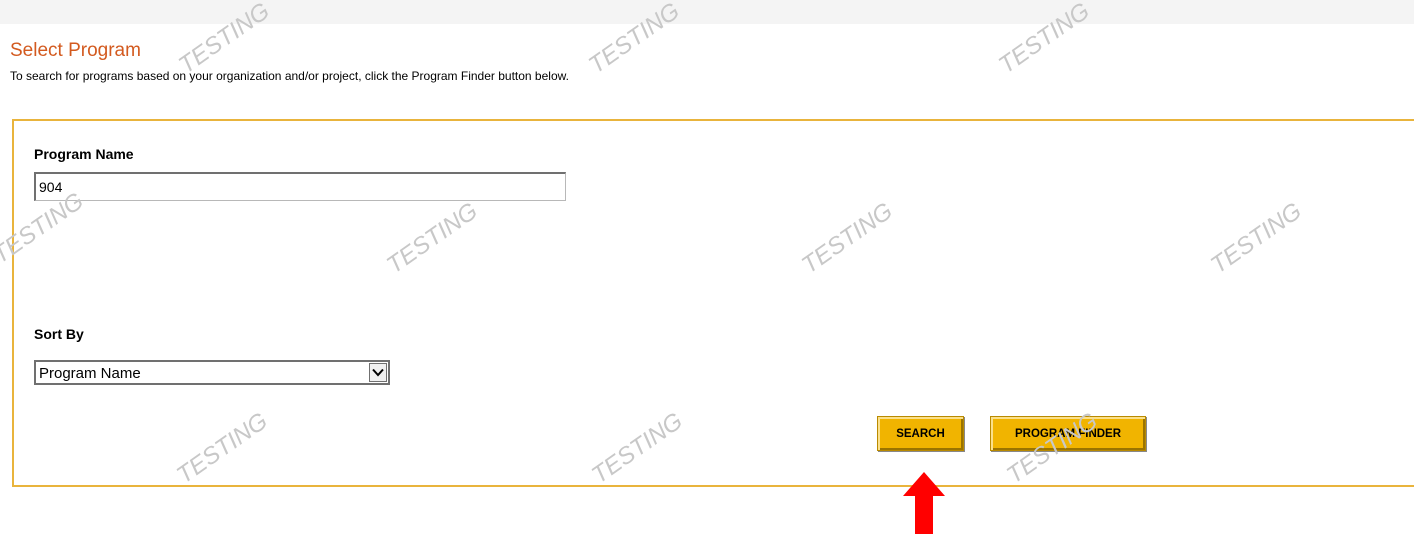 This screenshot has width=1414, height=534. What do you see at coordinates (920, 433) in the screenshot?
I see `search-button: SEARCH` at bounding box center [920, 433].